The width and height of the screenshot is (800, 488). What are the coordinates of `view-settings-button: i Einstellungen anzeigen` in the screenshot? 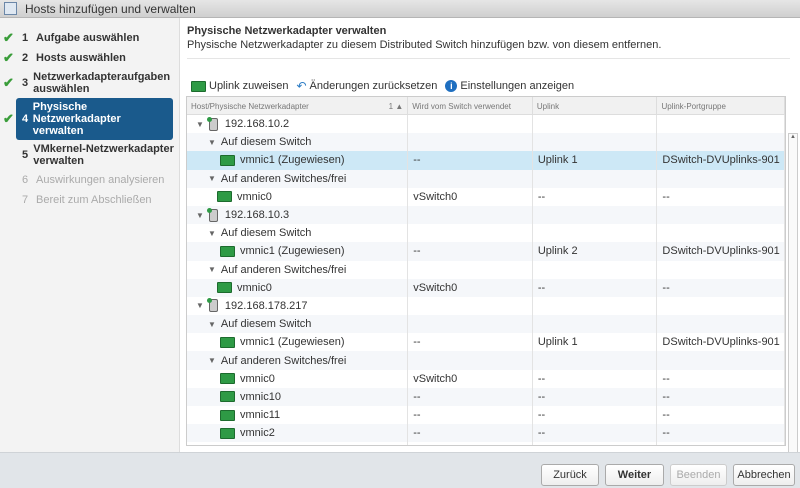 It's located at (509, 86).